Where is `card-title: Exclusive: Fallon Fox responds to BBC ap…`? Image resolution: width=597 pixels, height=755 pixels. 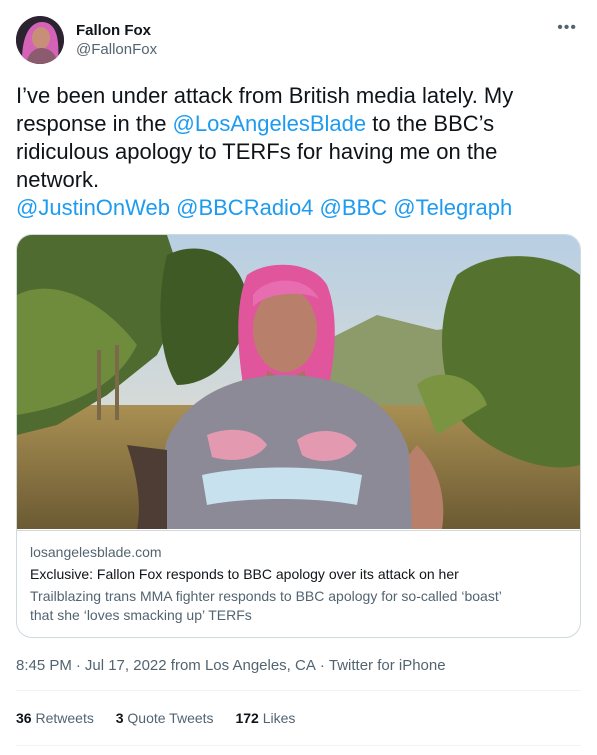
card-title: Exclusive: Fallon Fox responds to BBC ap… is located at coordinates (244, 574).